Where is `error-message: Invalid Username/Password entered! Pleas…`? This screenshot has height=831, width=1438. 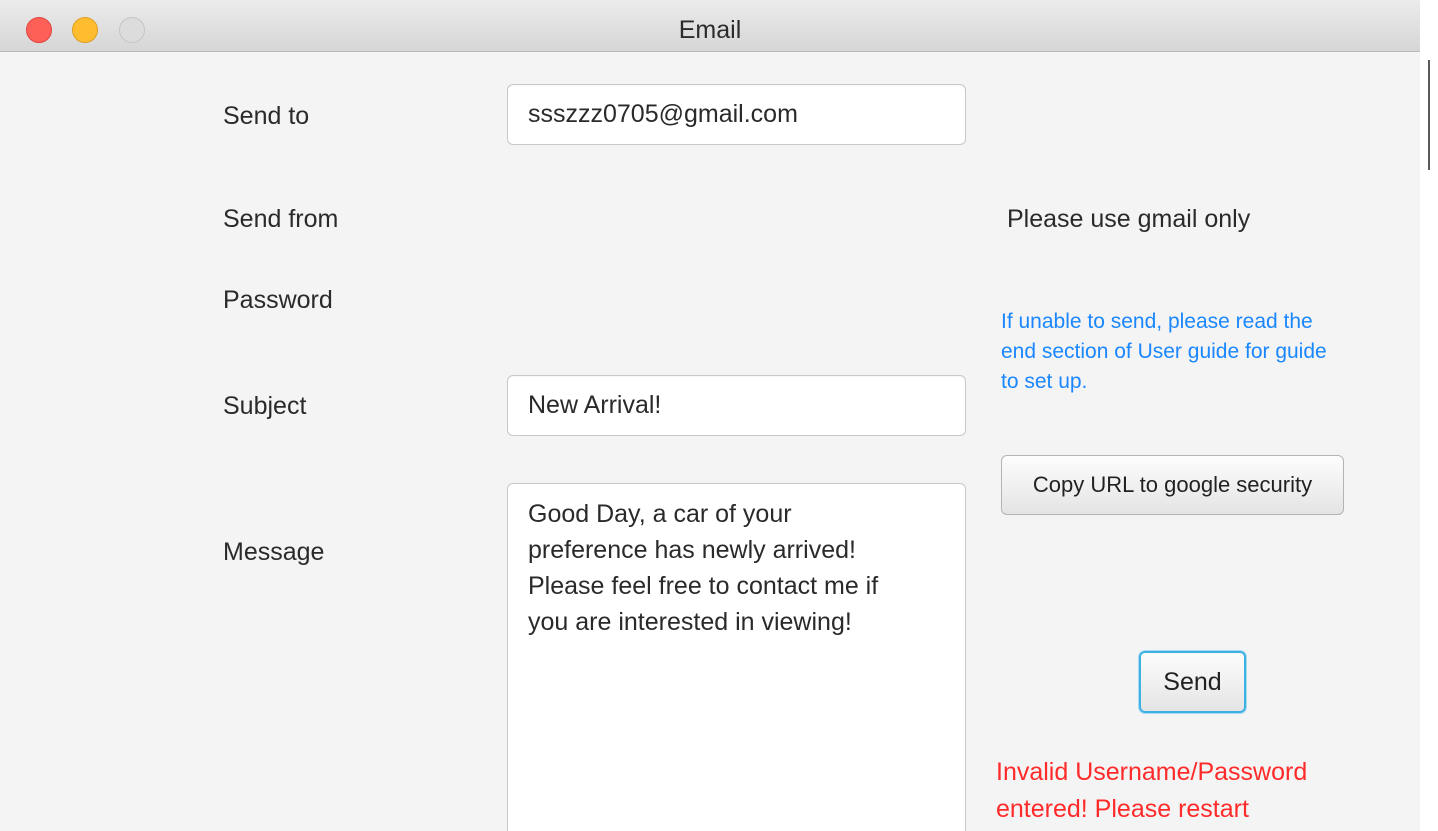 error-message: Invalid Username/Password entered! Pleas… is located at coordinates (1152, 790).